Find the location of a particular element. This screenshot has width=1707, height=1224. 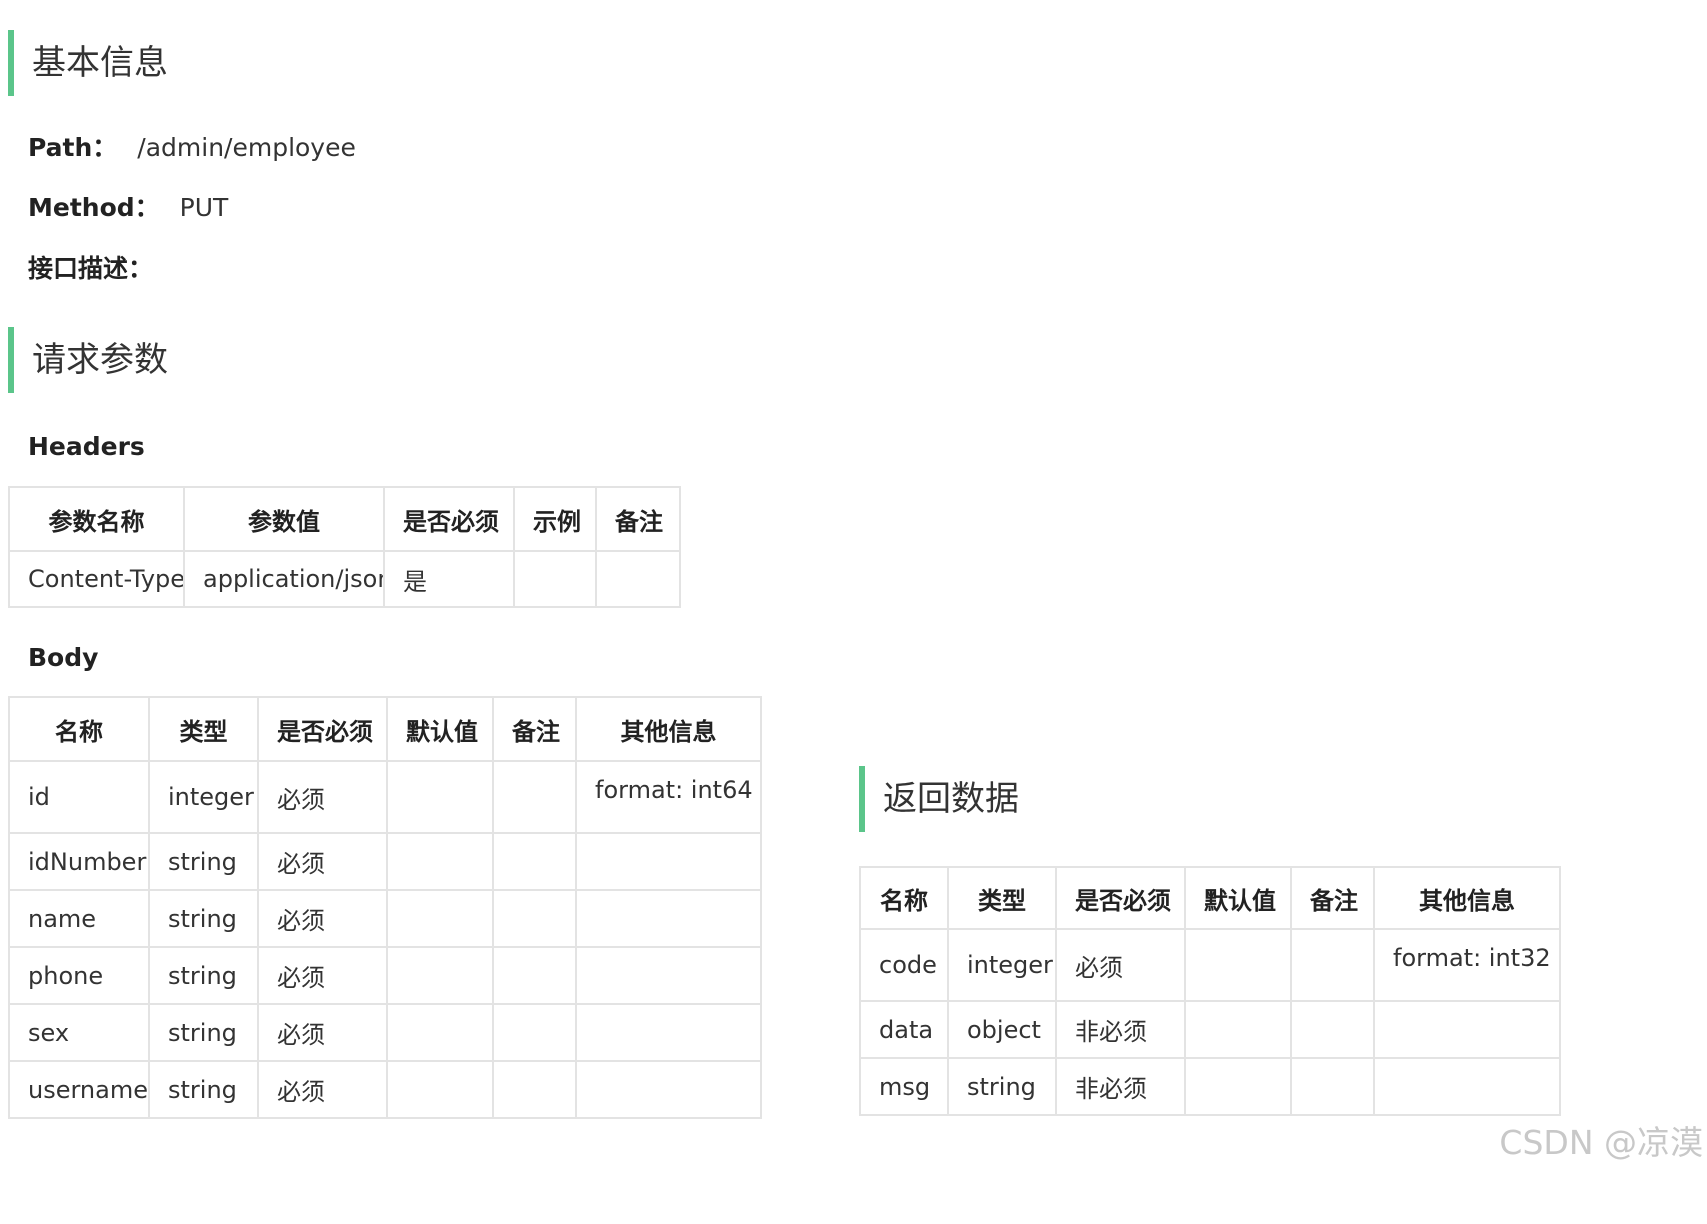

table-row: id integer 必须 format: int64 is located at coordinates (385, 797).